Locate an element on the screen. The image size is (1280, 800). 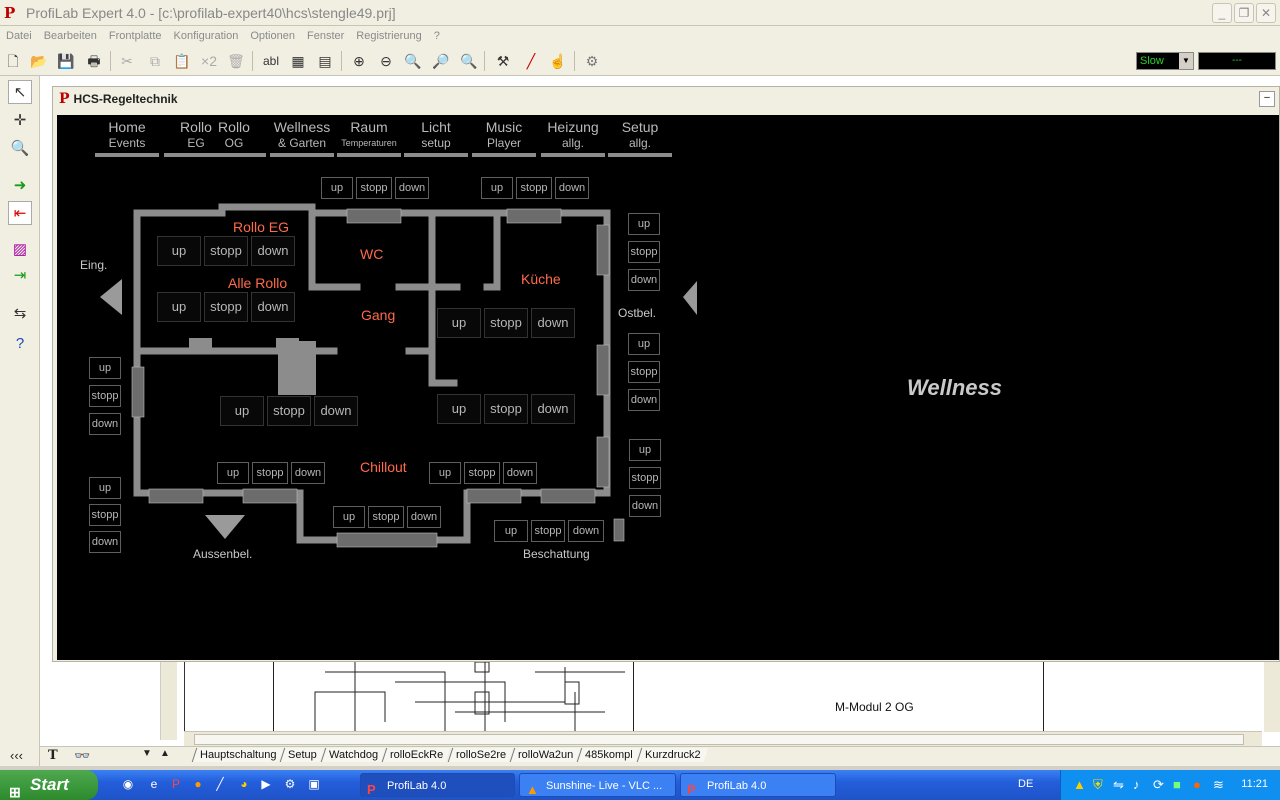
save-icon: 💾 is located at coordinates (66, 61).